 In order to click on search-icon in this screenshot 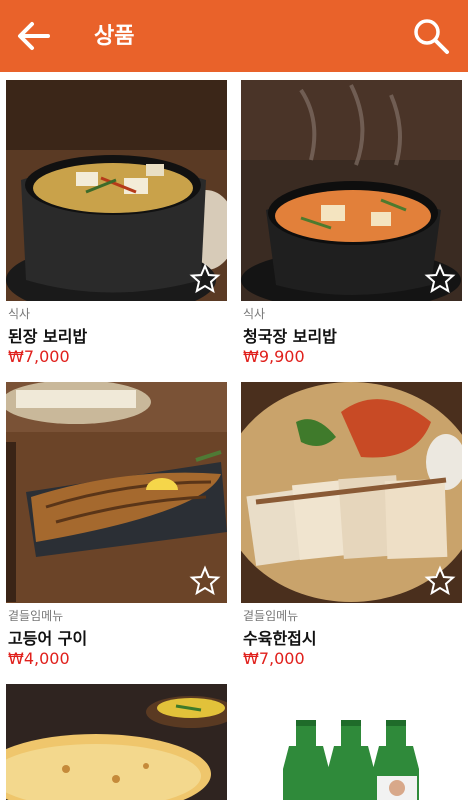, I will do `click(431, 36)`.